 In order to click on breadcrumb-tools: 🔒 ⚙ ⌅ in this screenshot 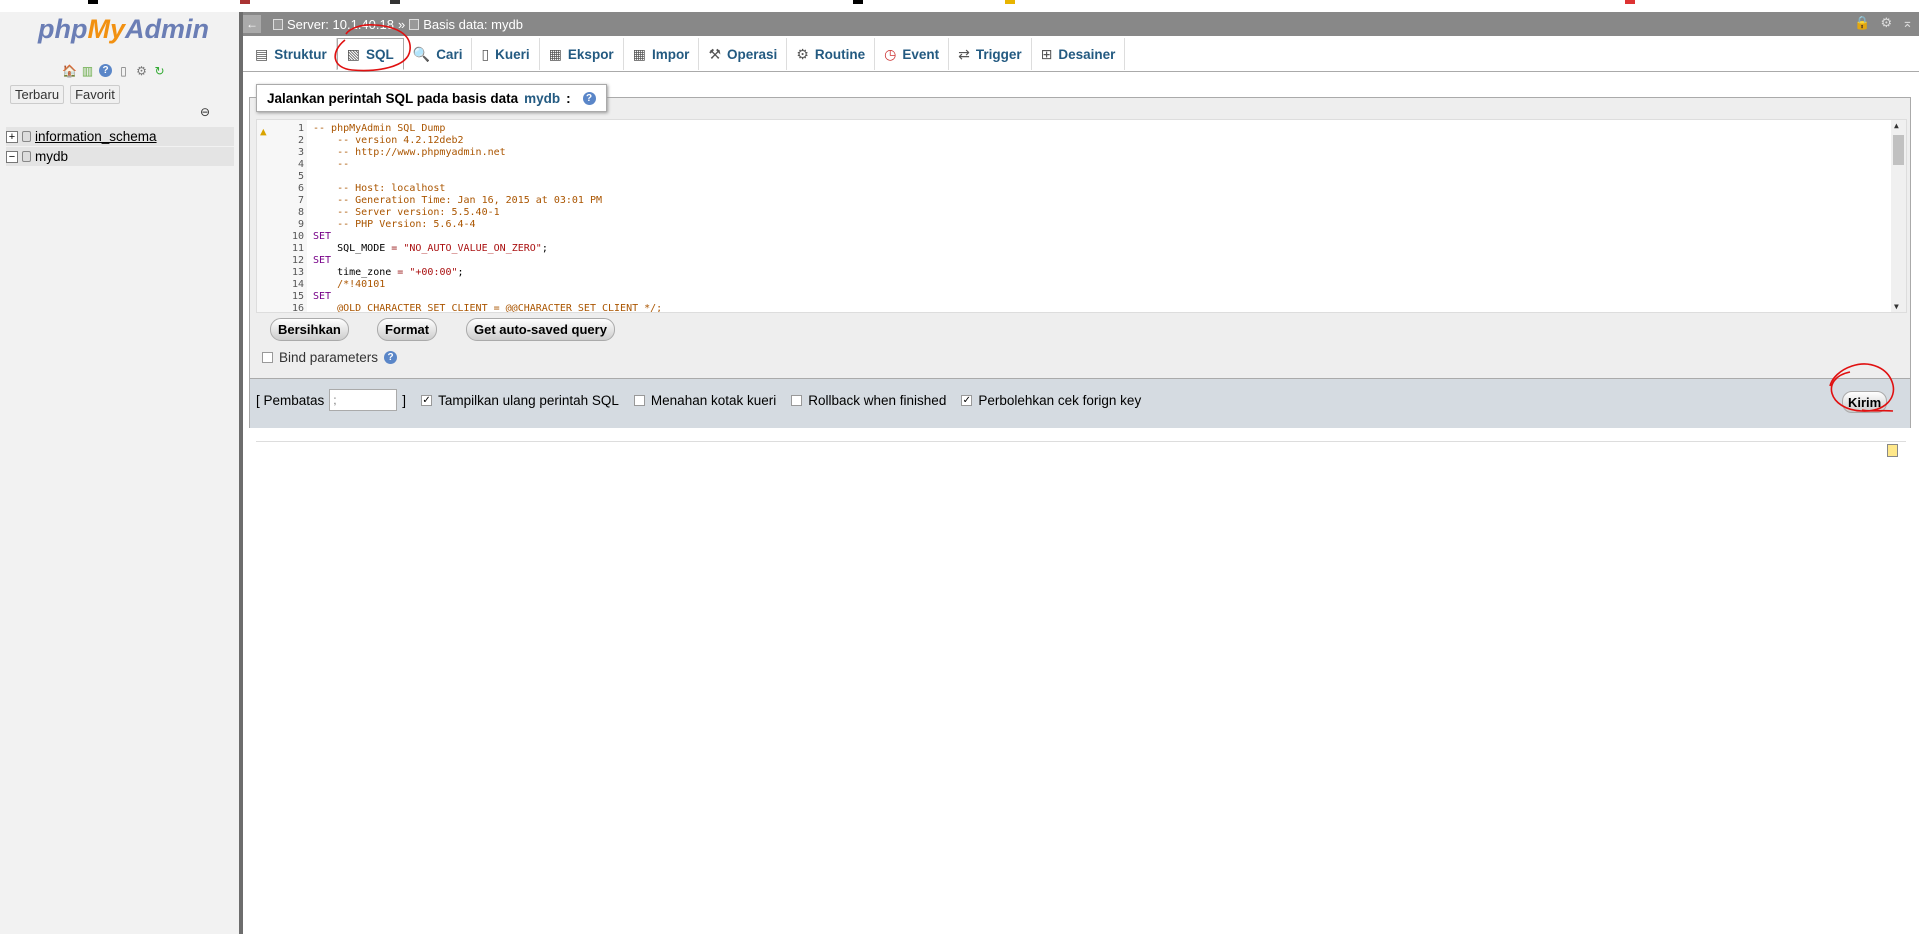, I will do `click(1883, 23)`.